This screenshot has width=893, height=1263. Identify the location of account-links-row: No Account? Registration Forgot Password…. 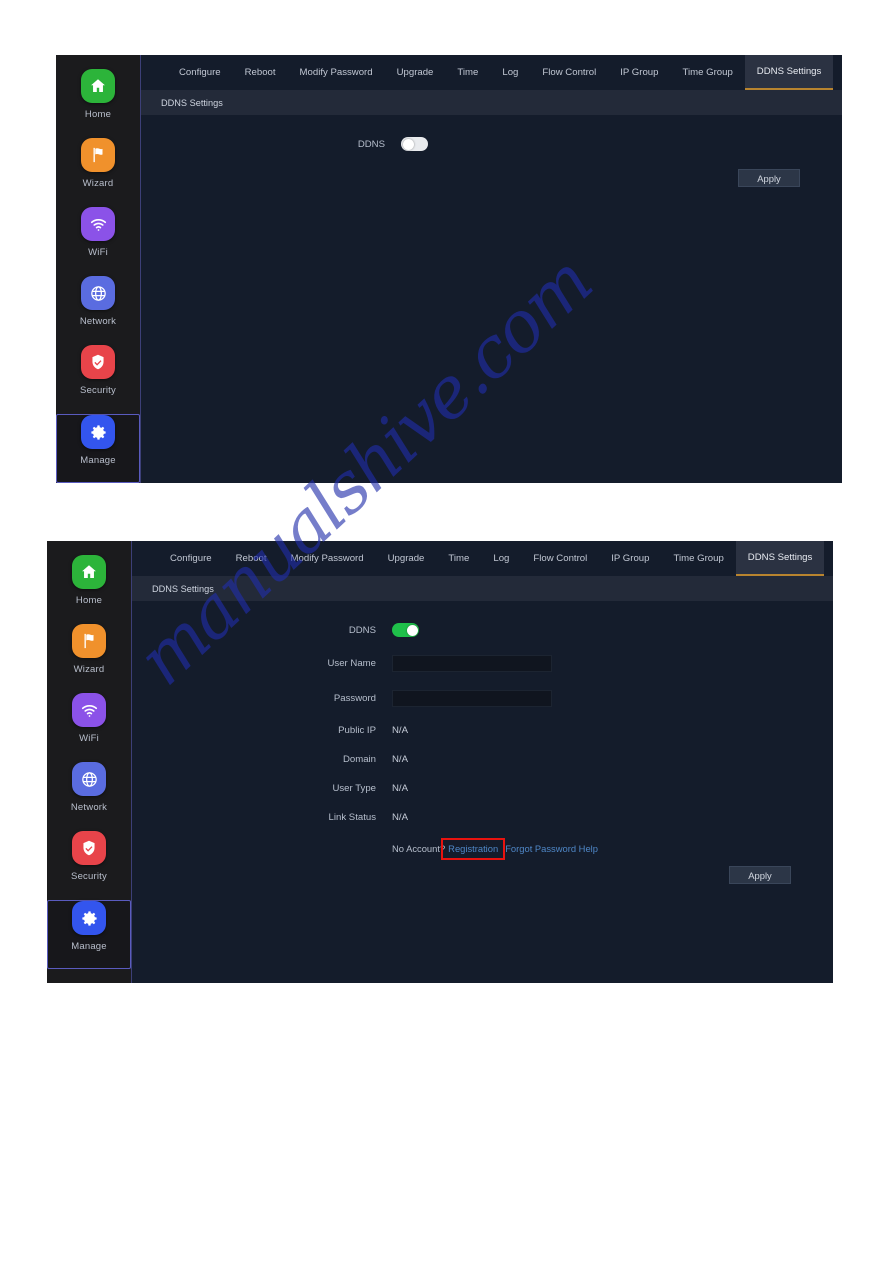
(482, 849).